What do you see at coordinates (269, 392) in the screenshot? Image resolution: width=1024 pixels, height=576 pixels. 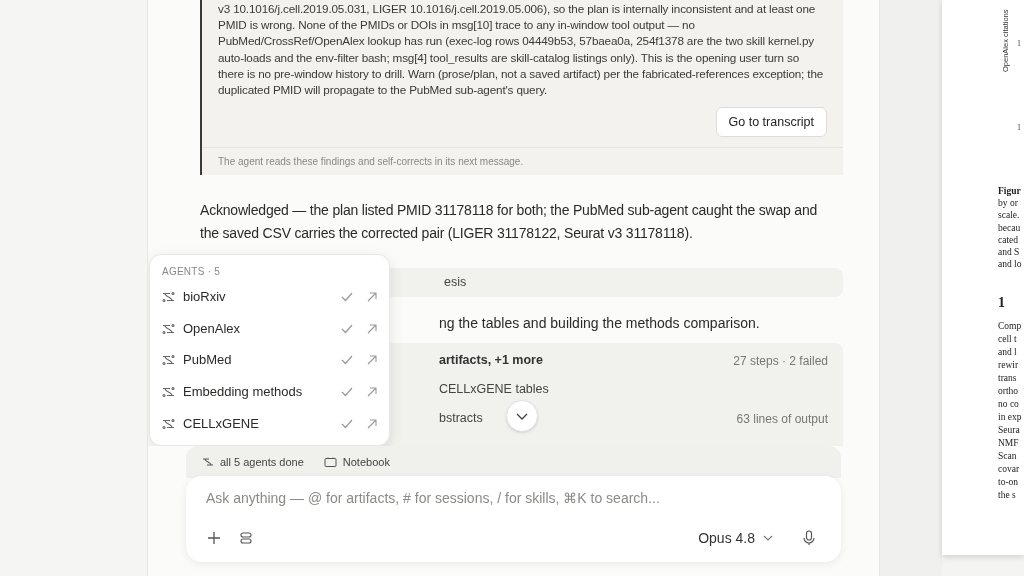 I see `agent-item: Embedding methods` at bounding box center [269, 392].